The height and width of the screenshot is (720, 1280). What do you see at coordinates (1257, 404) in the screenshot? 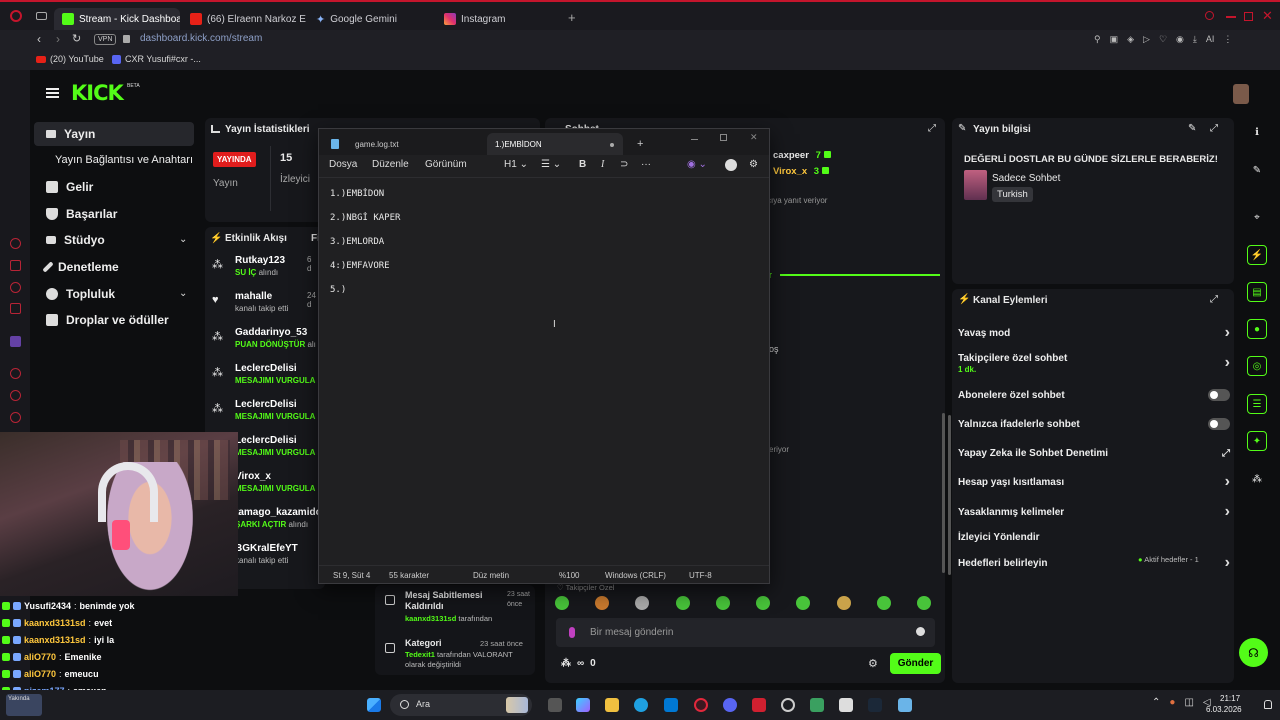
I see `layout-icon: ☰` at bounding box center [1257, 404].